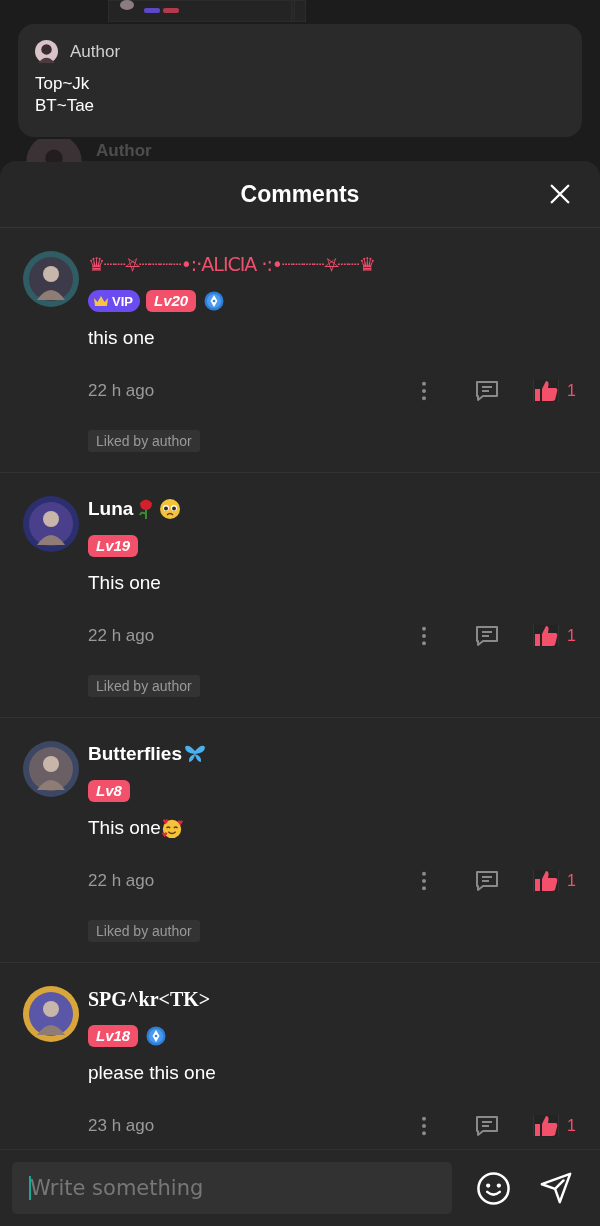 Image resolution: width=600 pixels, height=1226 pixels. I want to click on comment-time: 23 h ago, so click(121, 1126).